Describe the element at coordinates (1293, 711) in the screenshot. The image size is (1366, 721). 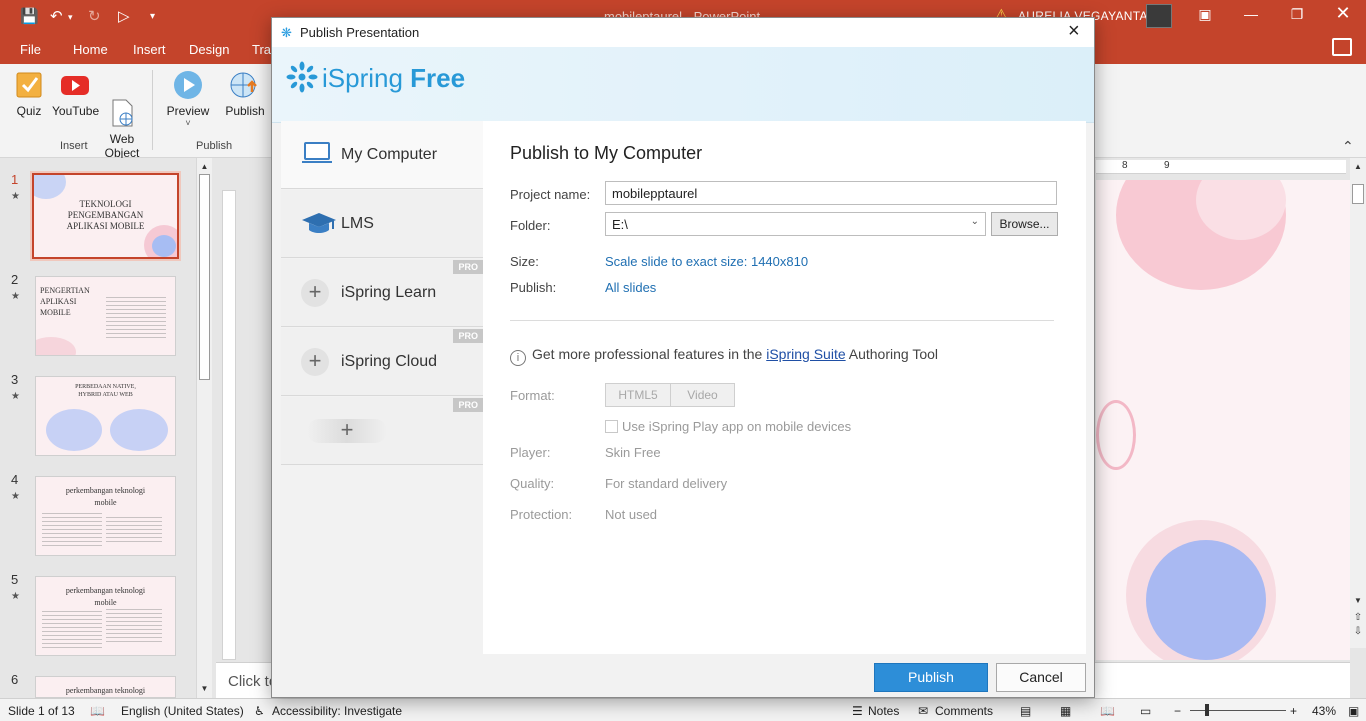
I see `zoom-in-icon: +` at that location.